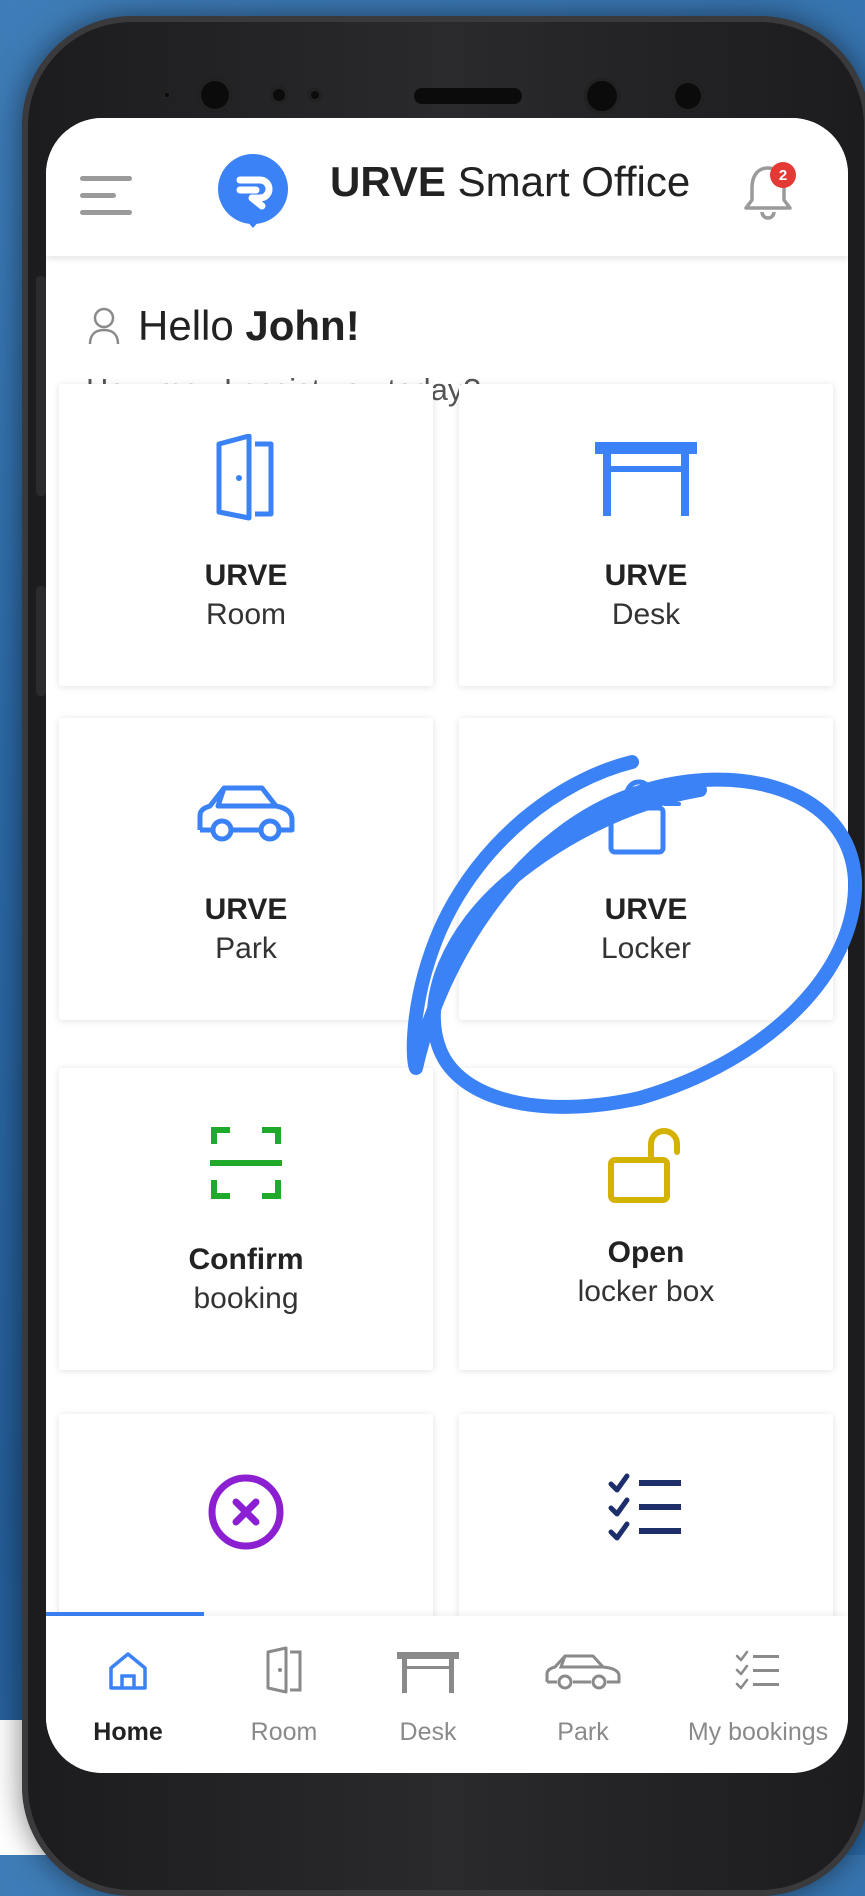  Describe the element at coordinates (315, 95) in the screenshot. I see `light-sensor` at that location.